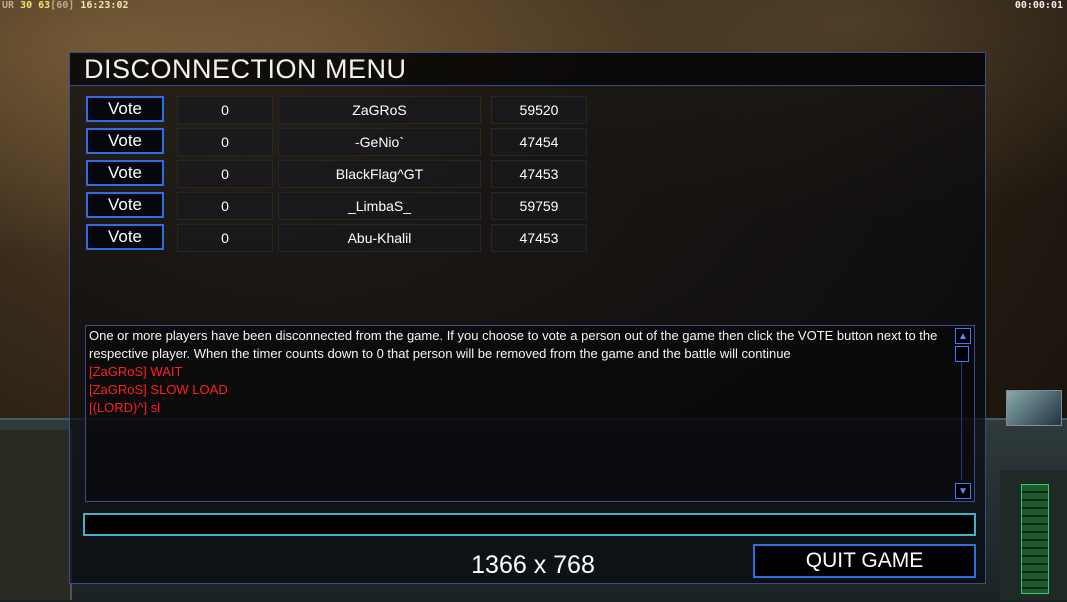 The image size is (1067, 602). What do you see at coordinates (379, 174) in the screenshot?
I see `player-name: BlackFlag^GT` at bounding box center [379, 174].